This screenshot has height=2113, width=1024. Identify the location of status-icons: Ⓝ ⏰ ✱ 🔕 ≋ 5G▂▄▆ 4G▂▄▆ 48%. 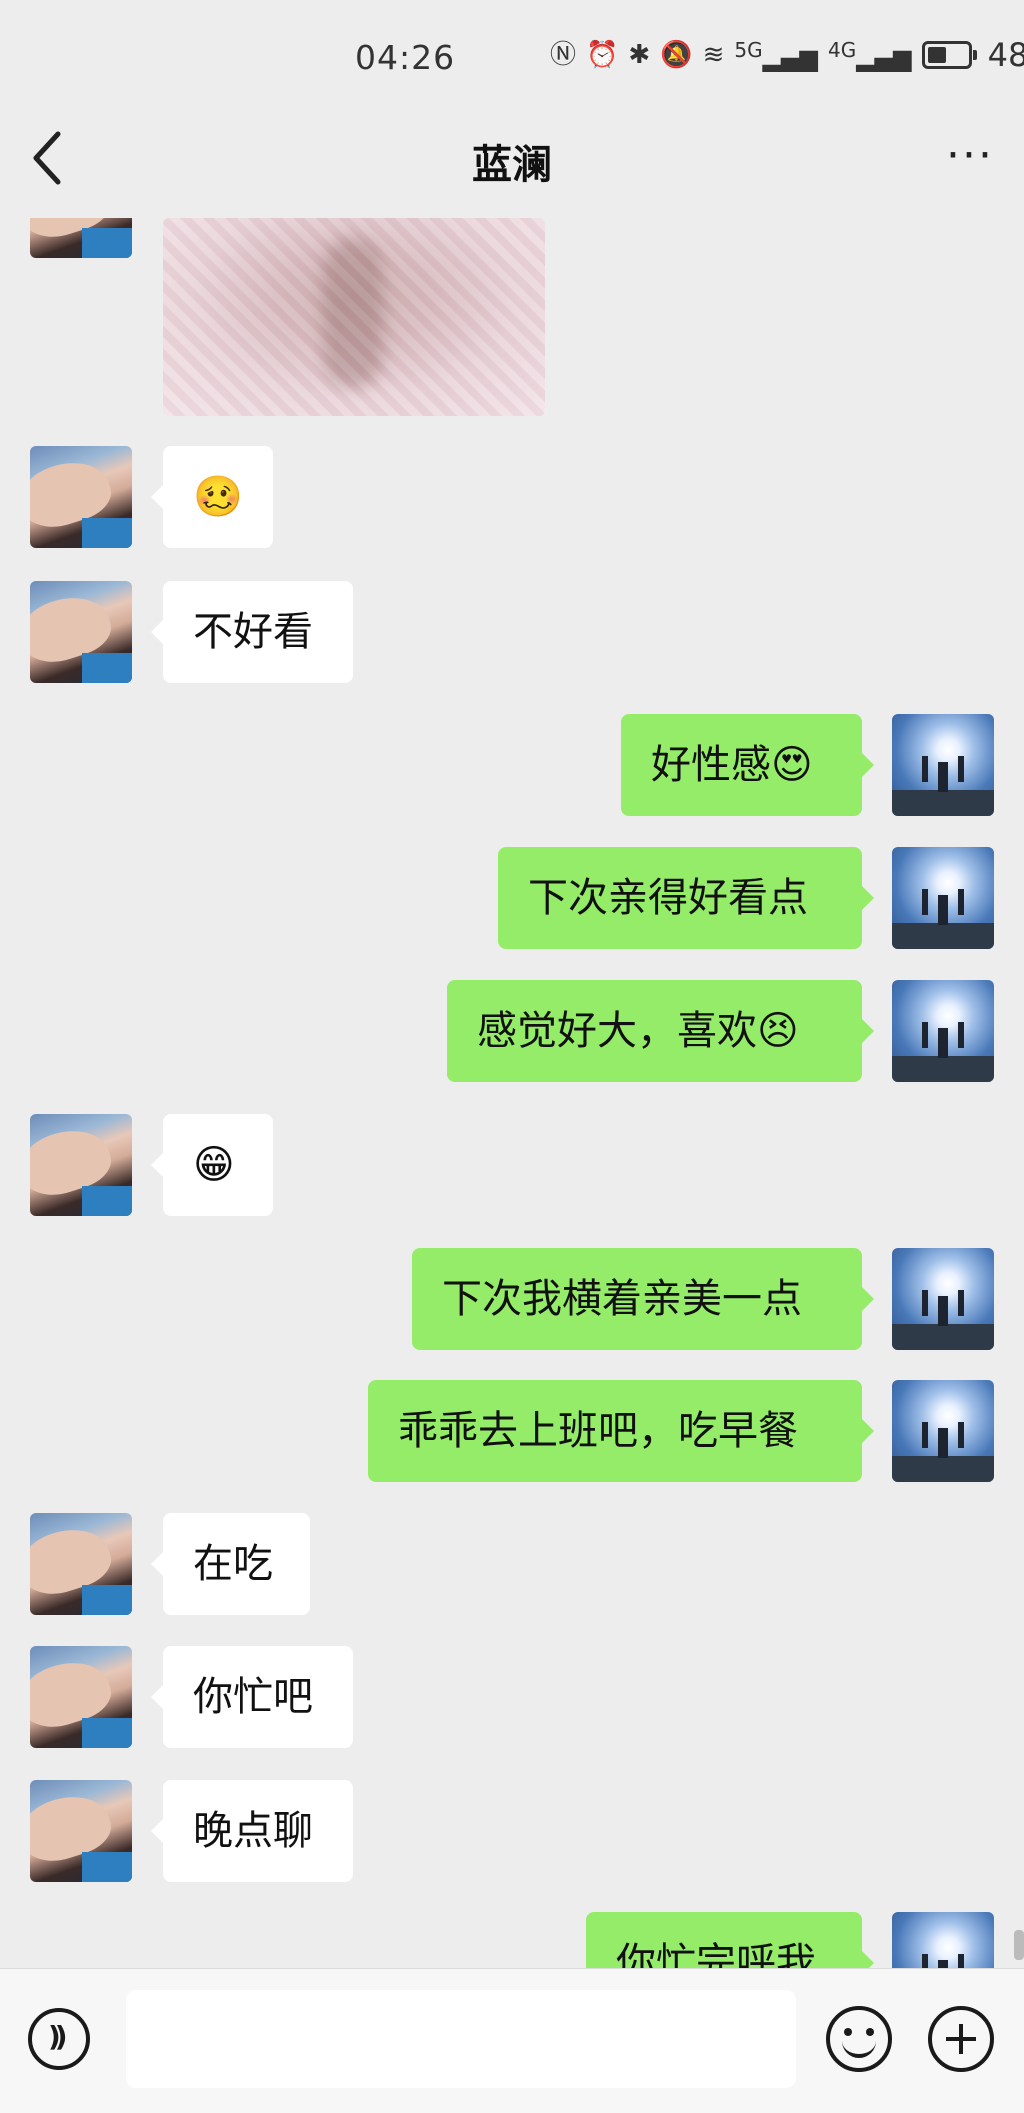
(787, 55).